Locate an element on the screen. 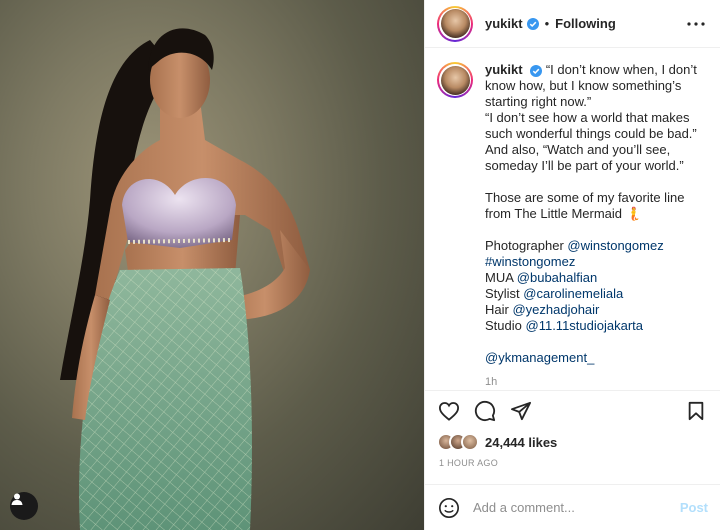 The image size is (720, 530). caption-time: 1h is located at coordinates (594, 382).